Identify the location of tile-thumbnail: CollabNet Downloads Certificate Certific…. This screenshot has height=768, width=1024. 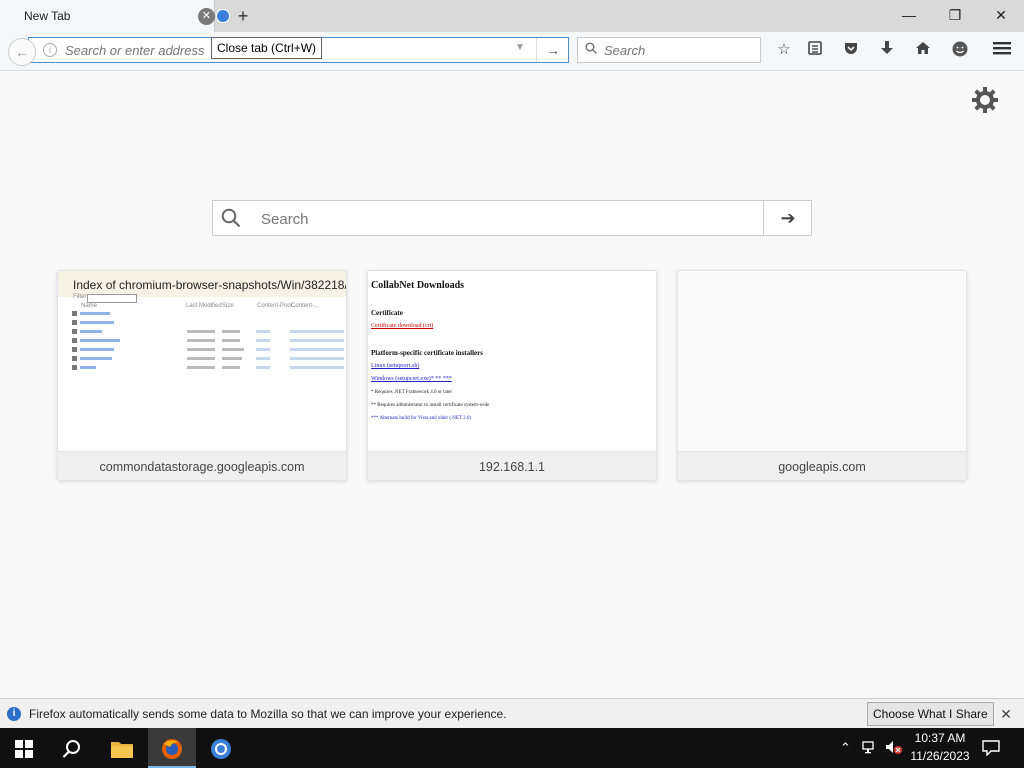
(512, 361).